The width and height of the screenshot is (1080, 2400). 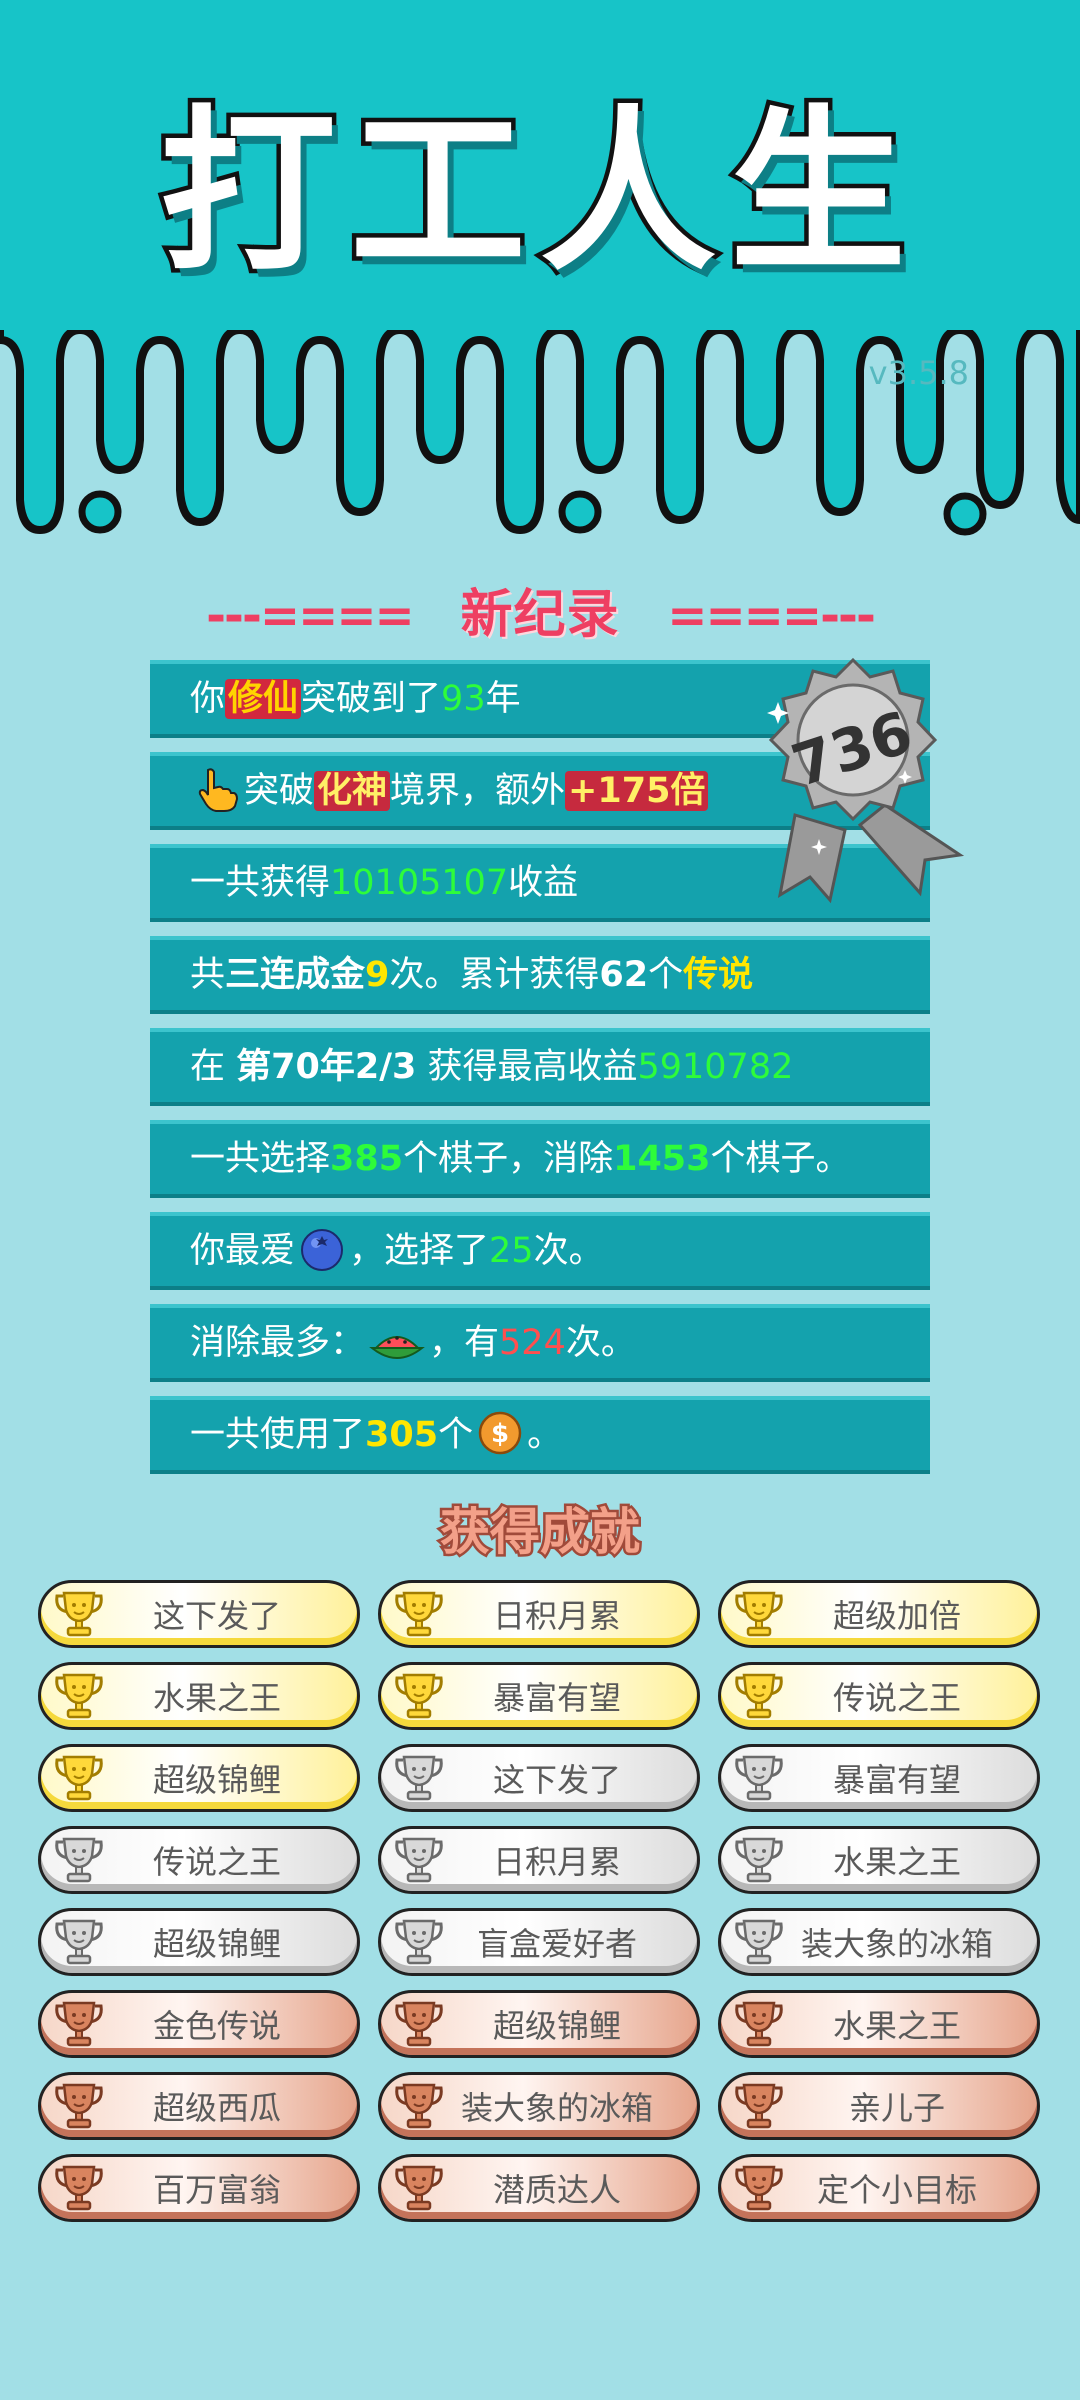 What do you see at coordinates (217, 789) in the screenshot?
I see `pointing-hand-icon` at bounding box center [217, 789].